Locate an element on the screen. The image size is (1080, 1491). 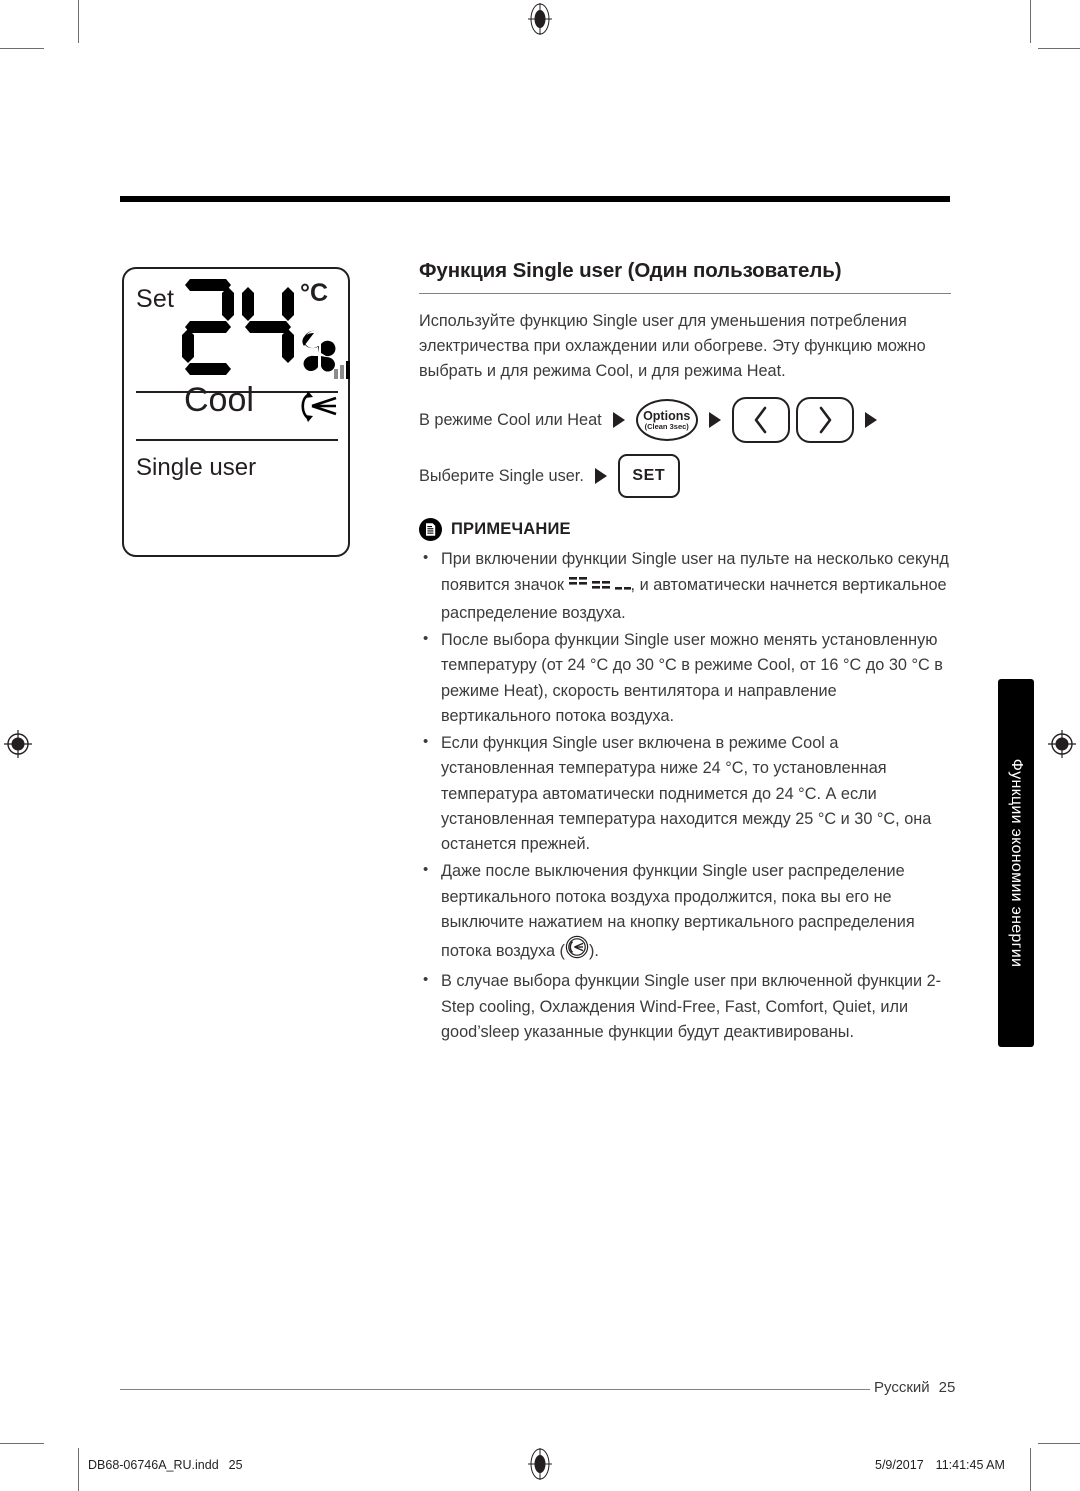
note-document-icon is located at coordinates (430, 530).